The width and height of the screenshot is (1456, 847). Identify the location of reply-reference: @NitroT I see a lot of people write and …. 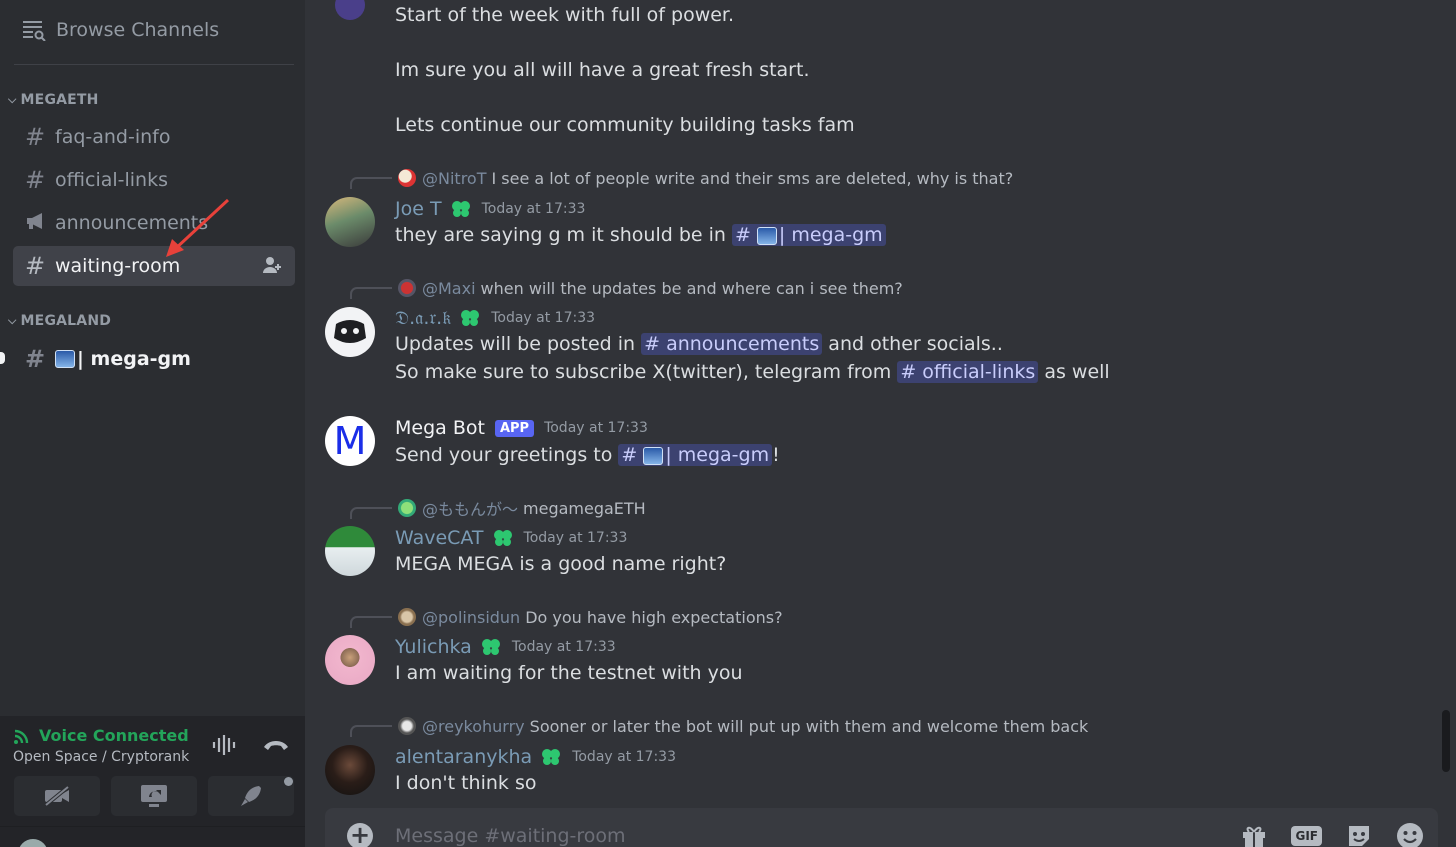
(682, 178).